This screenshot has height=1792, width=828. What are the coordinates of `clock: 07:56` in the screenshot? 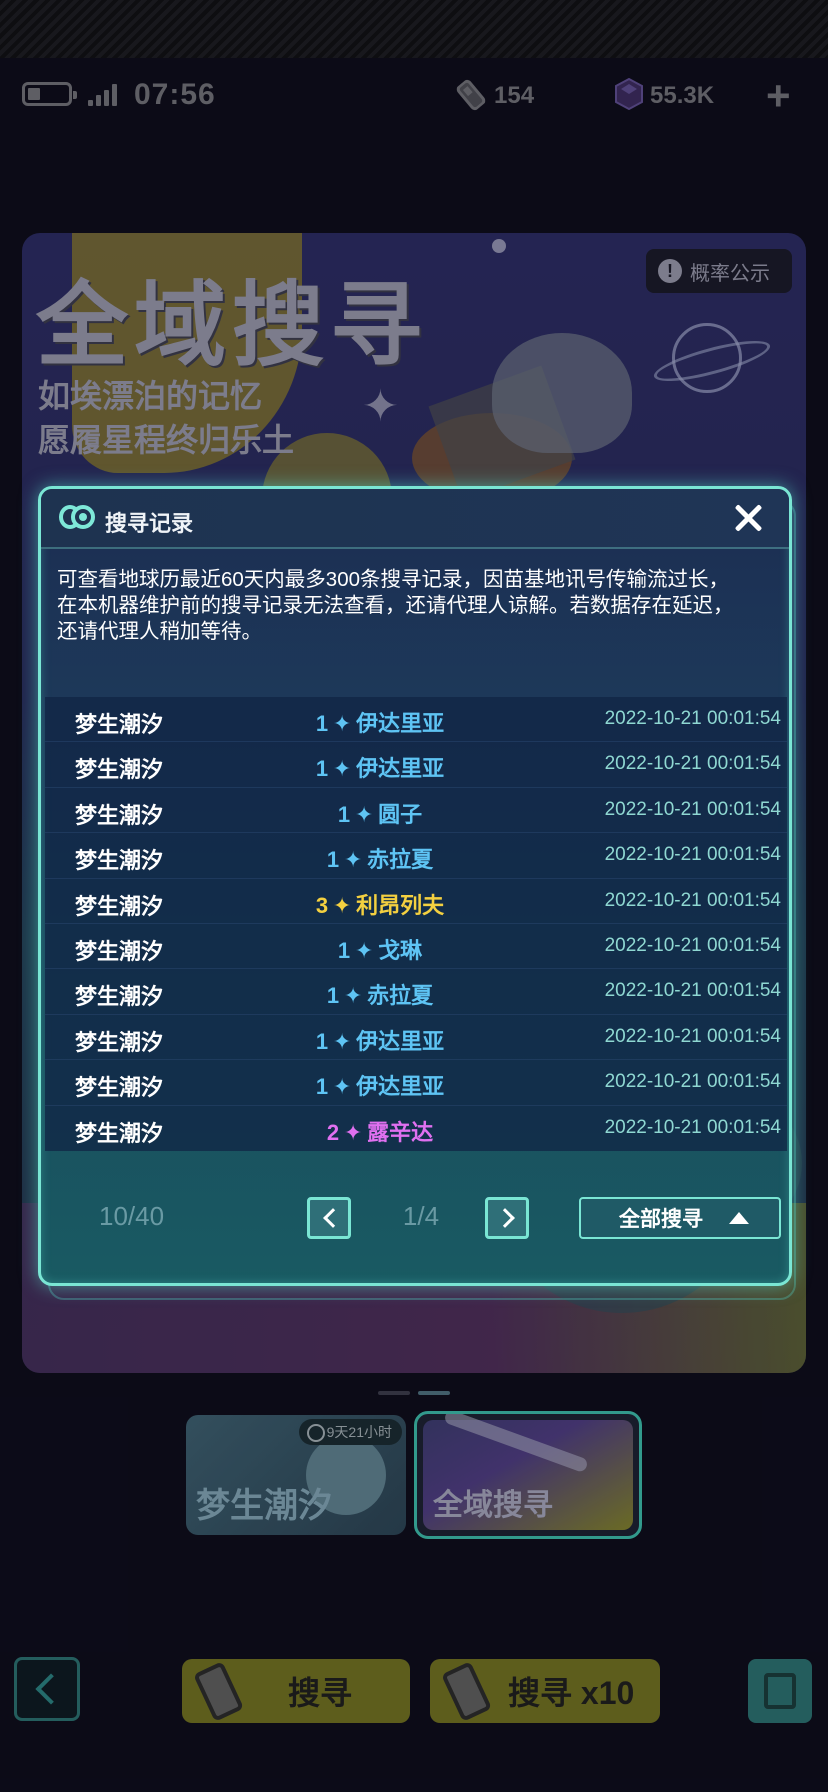 It's located at (175, 94).